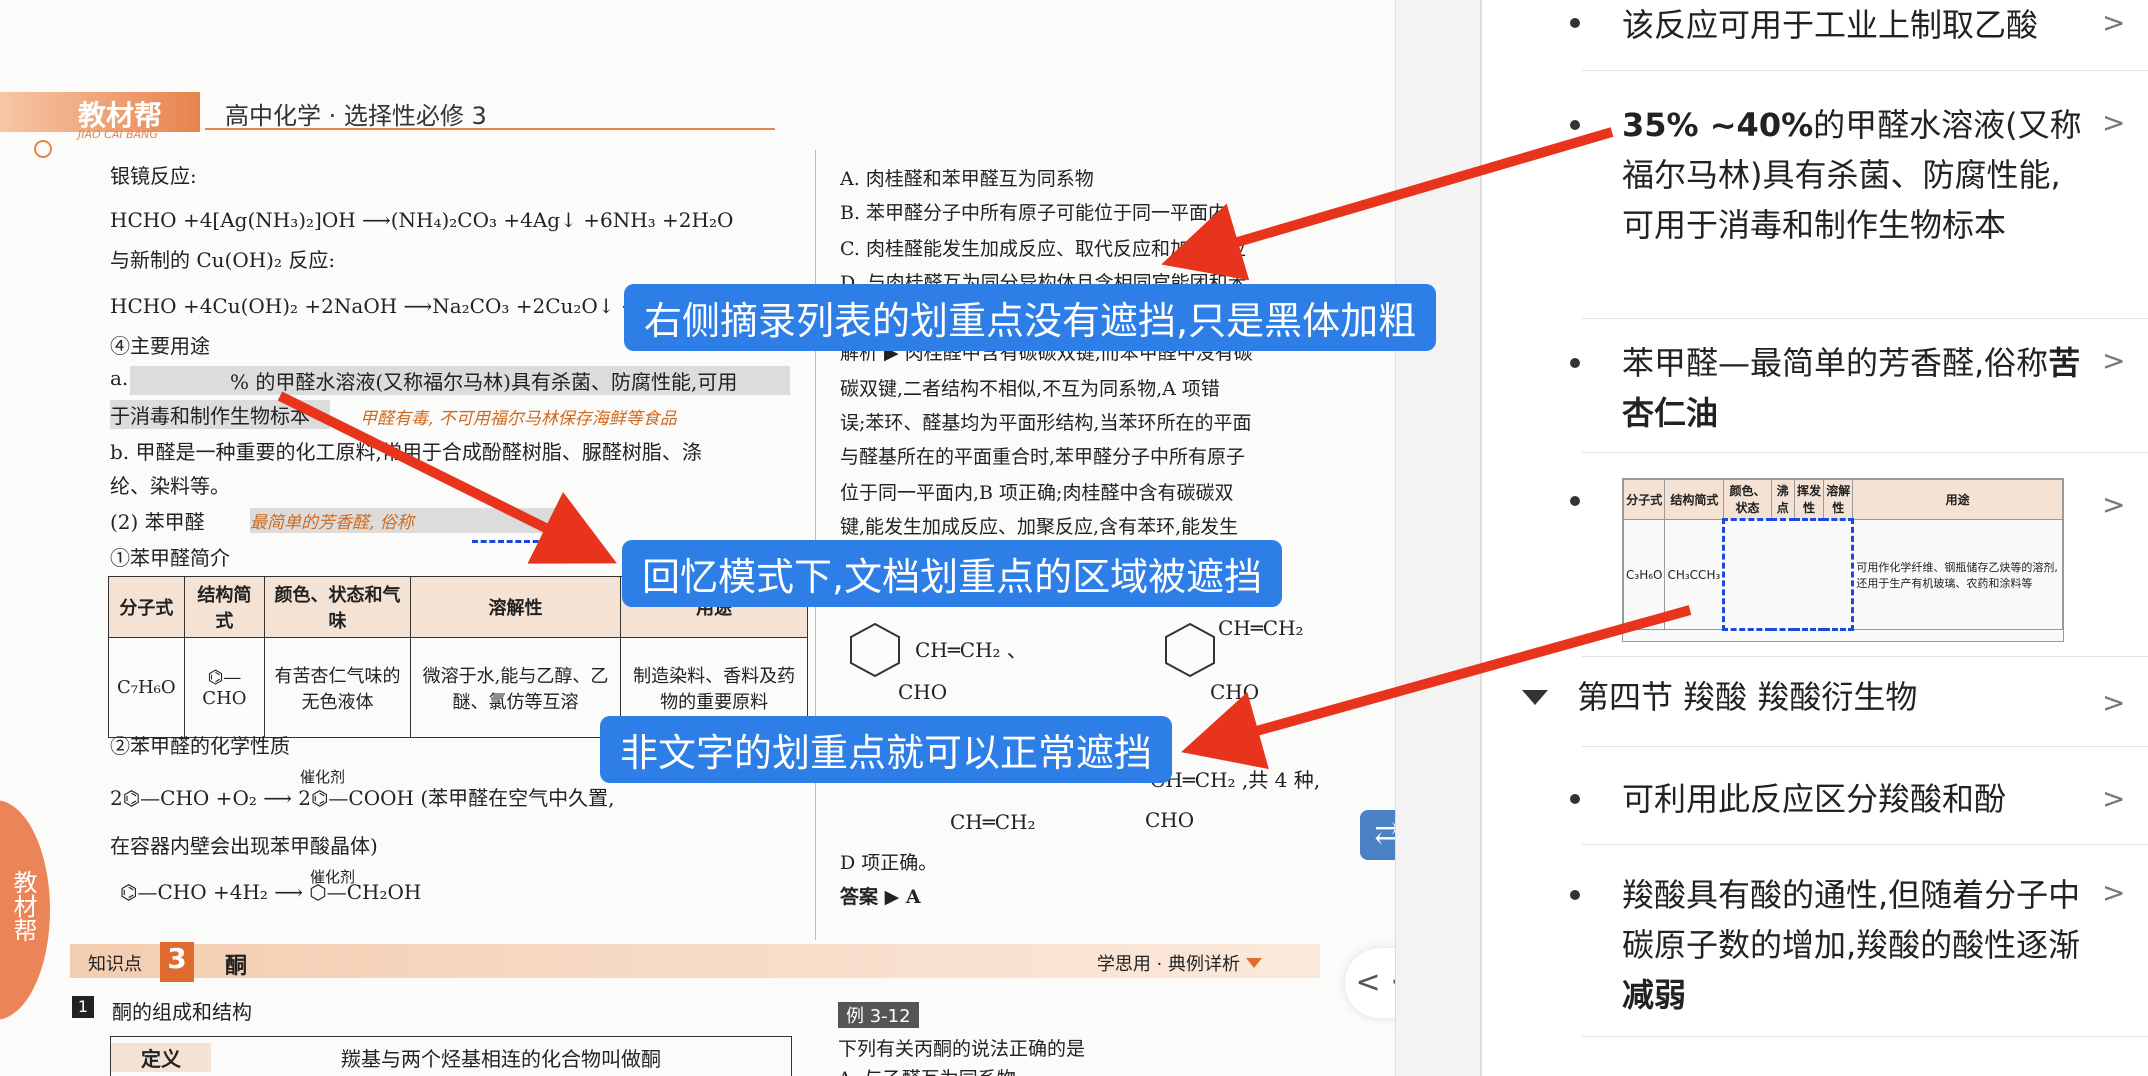 The width and height of the screenshot is (2148, 1076). I want to click on question-line: 下列有关丙酮的说法正确的是, so click(962, 1049).